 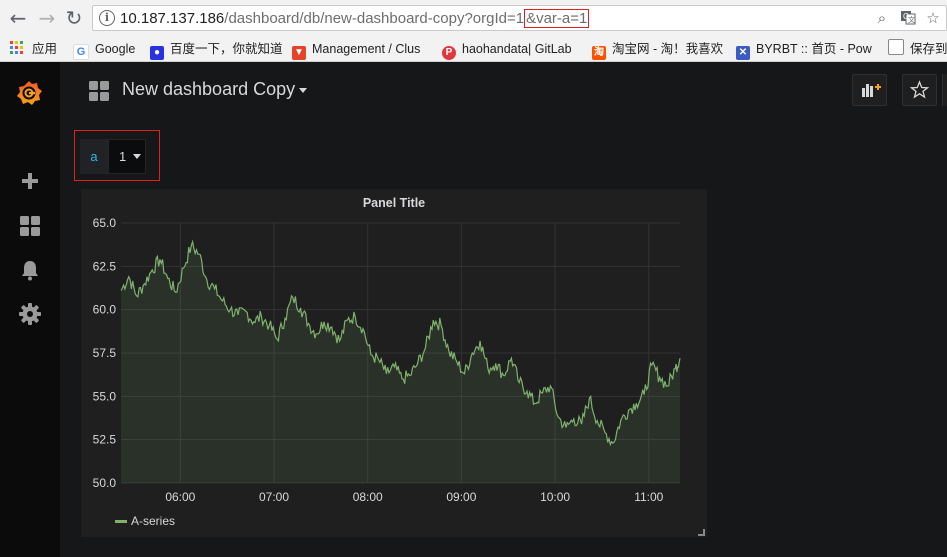 I want to click on caret-down-icon, so click(x=136, y=156).